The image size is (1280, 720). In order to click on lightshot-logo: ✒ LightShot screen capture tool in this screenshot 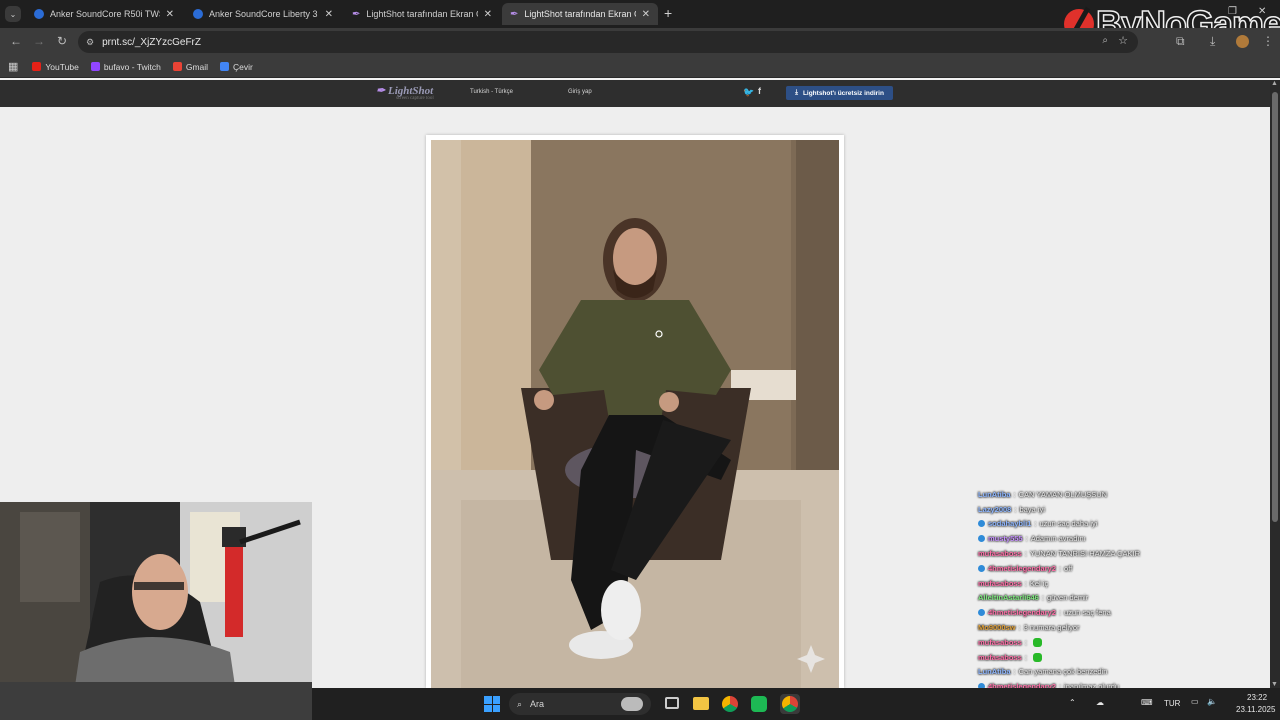, I will do `click(405, 92)`.